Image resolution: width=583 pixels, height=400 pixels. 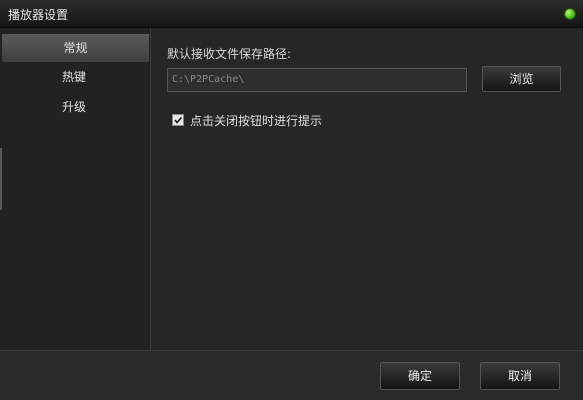 I want to click on confirm-on-close-option: 点击关闭按钮时进行提示, so click(x=247, y=120).